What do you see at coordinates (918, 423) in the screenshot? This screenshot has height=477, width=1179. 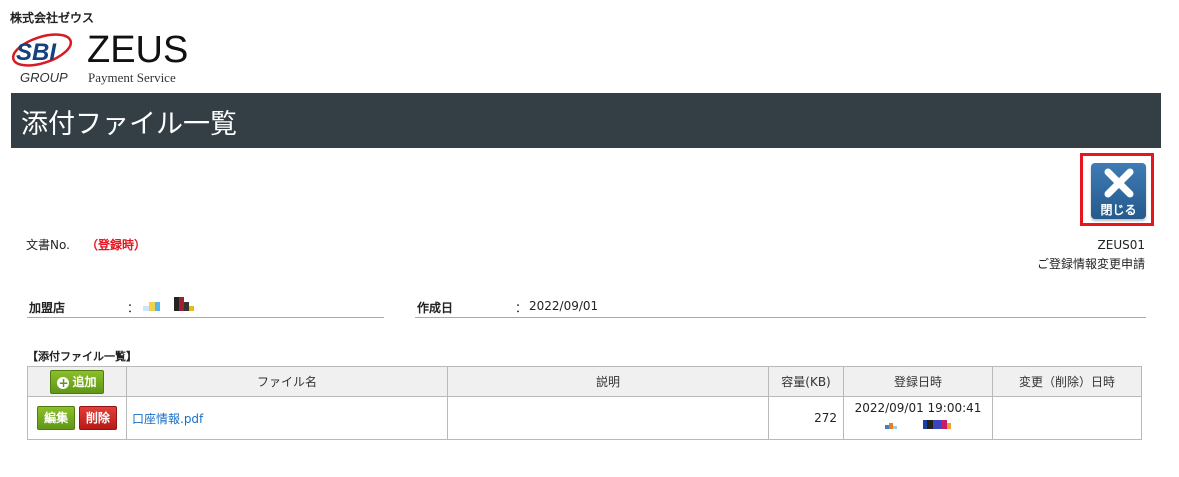 I see `registered-user-redacted` at bounding box center [918, 423].